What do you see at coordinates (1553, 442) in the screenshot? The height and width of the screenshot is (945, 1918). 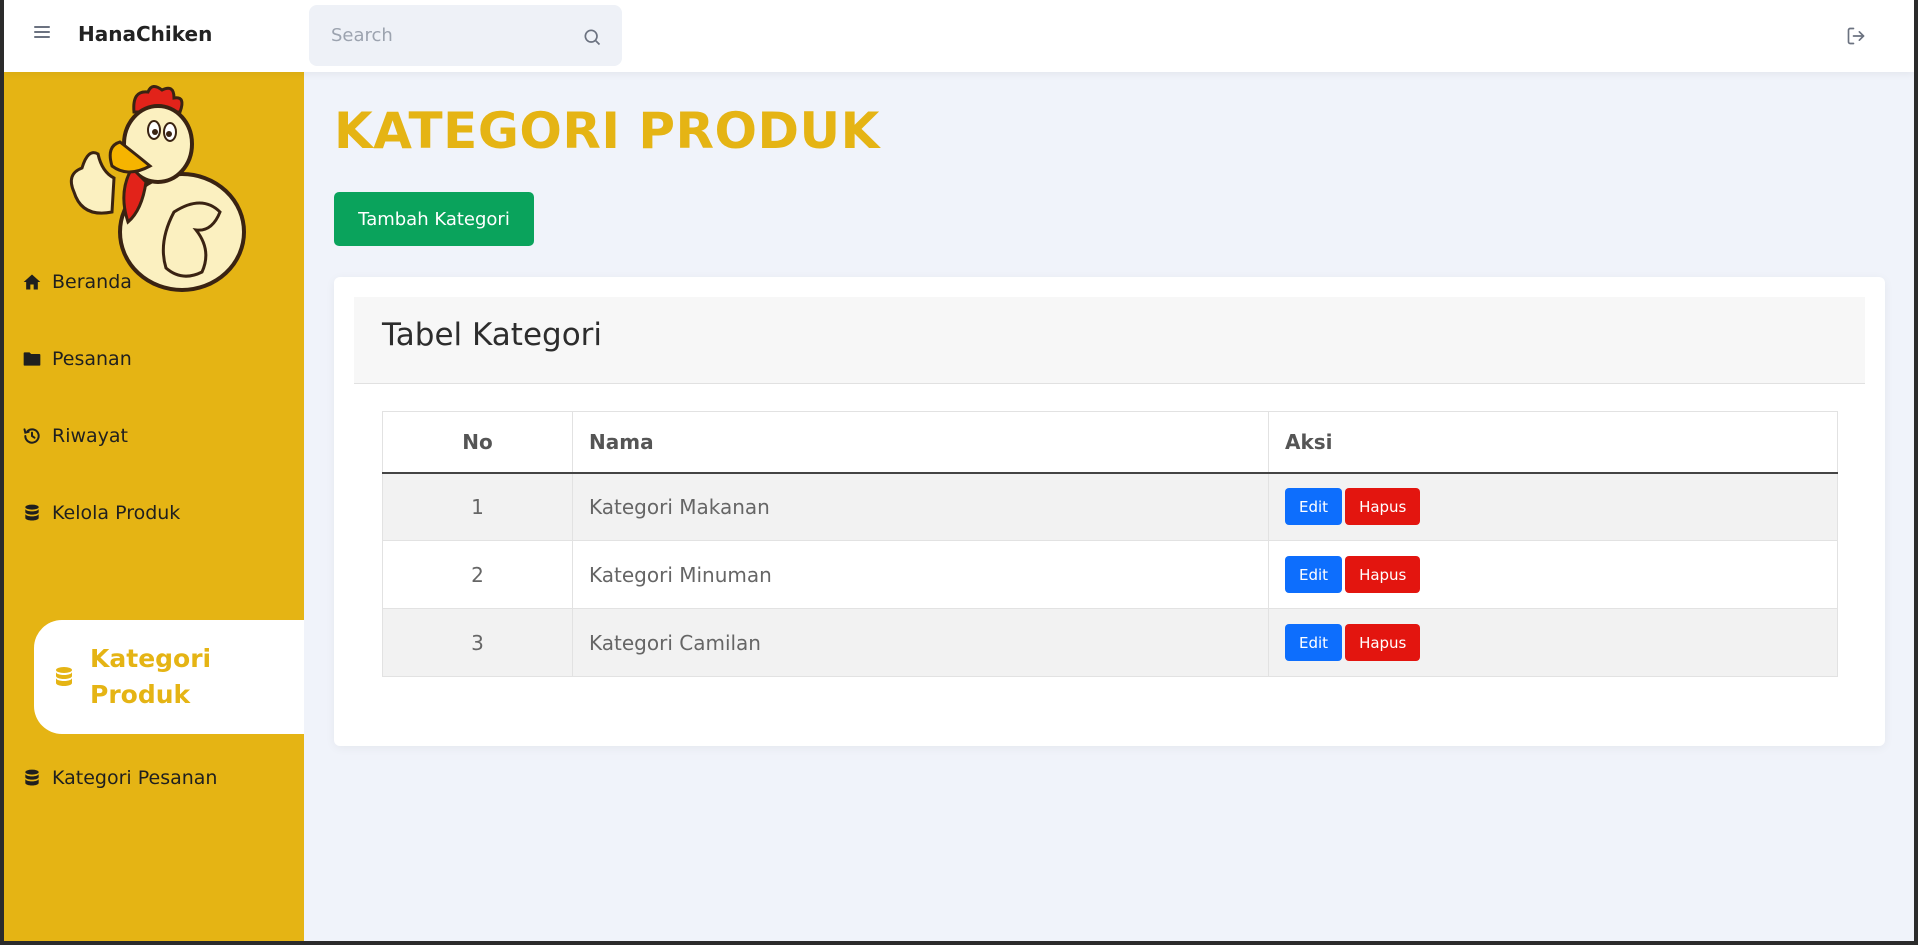 I see `column-header-aksi: Aksi` at bounding box center [1553, 442].